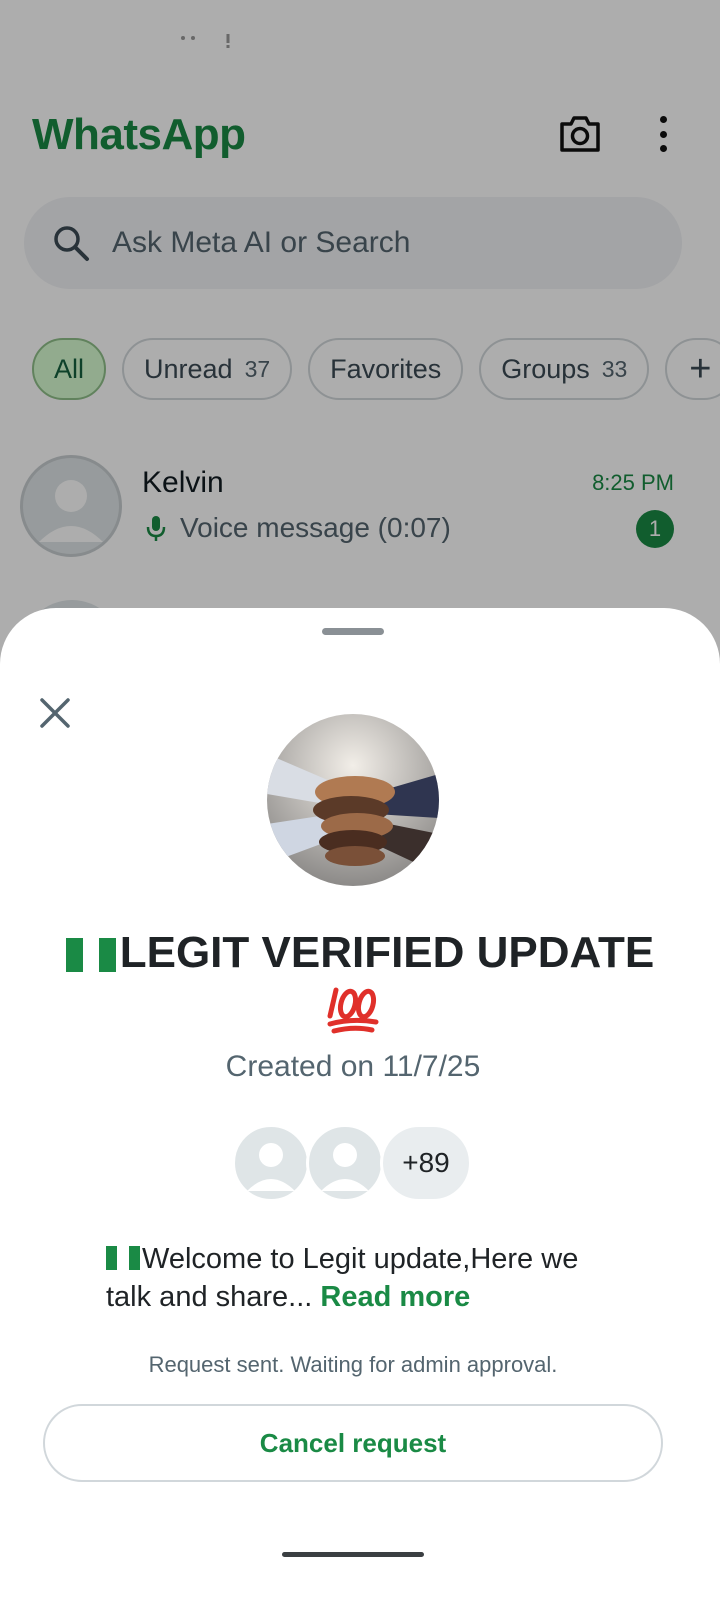  Describe the element at coordinates (426, 1163) in the screenshot. I see `member-count-more: +89` at that location.